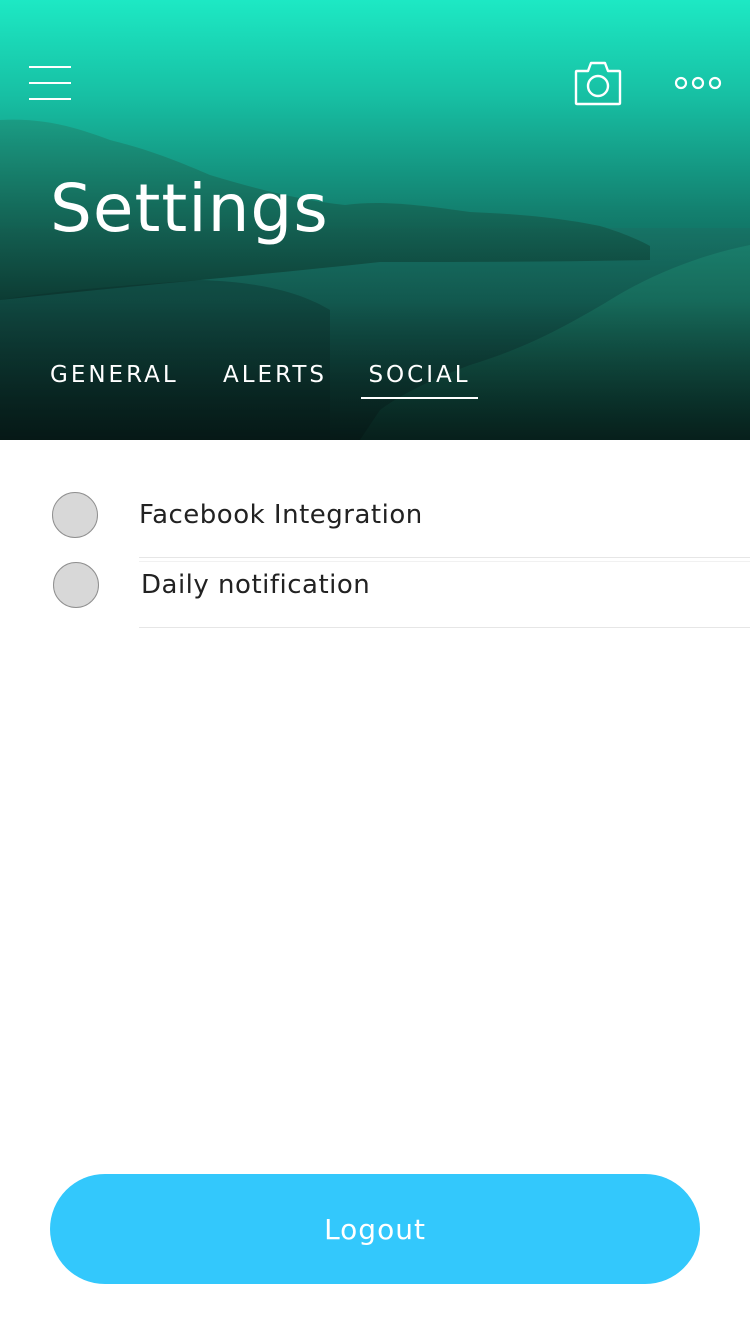 The height and width of the screenshot is (1334, 750). What do you see at coordinates (375, 586) in the screenshot?
I see `setting-daily-notification: Daily notification` at bounding box center [375, 586].